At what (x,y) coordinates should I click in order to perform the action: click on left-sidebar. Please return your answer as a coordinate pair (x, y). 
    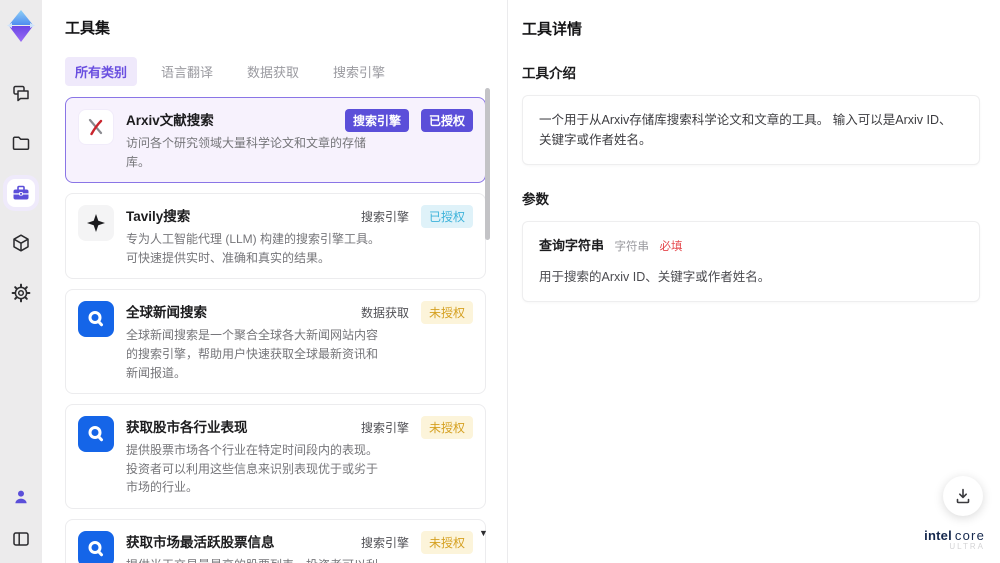
    Looking at the image, I should click on (21, 281).